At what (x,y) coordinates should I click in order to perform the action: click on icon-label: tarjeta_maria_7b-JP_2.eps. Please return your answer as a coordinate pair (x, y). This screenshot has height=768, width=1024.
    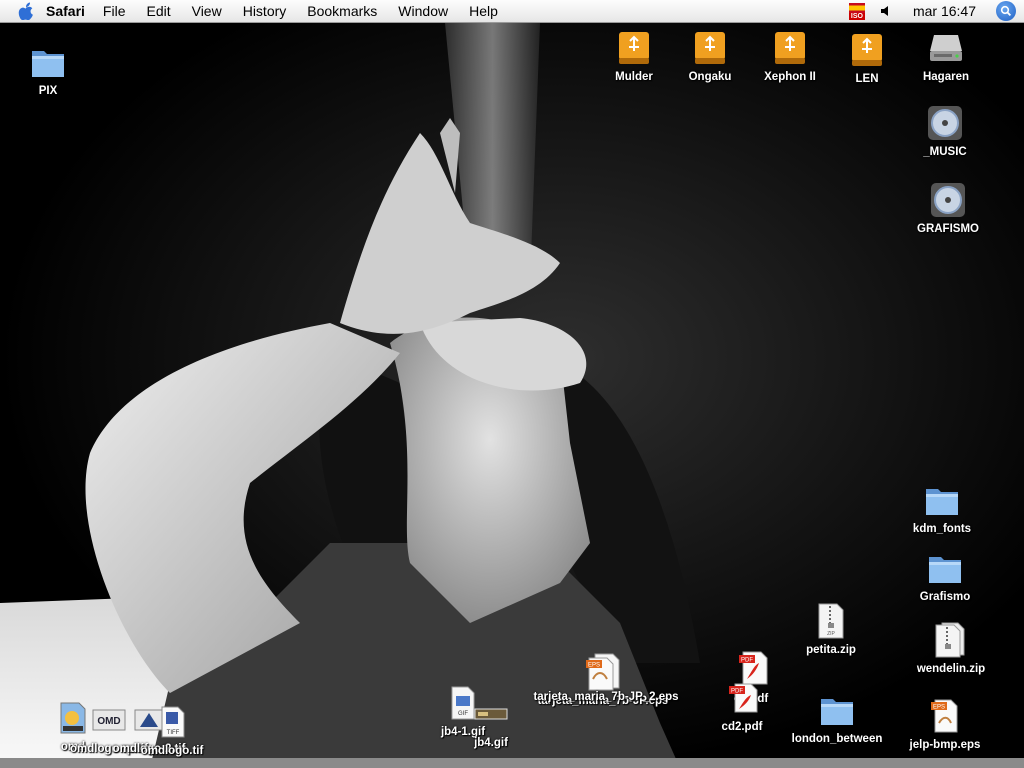
    Looking at the image, I should click on (606, 697).